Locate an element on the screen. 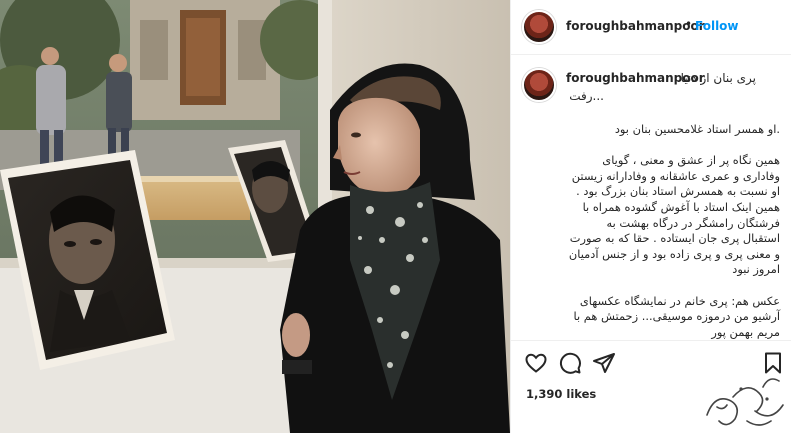 Image resolution: width=791 pixels, height=433 pixels. post-actions: 1,390 likes is located at coordinates (651, 386).